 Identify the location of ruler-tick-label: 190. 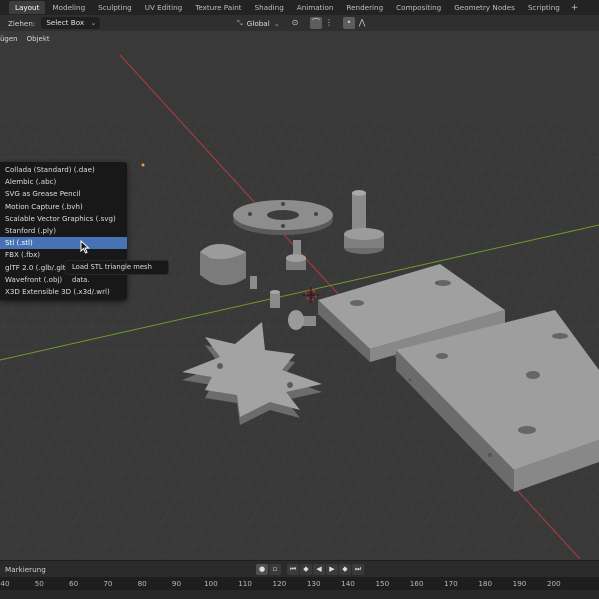
(519, 583).